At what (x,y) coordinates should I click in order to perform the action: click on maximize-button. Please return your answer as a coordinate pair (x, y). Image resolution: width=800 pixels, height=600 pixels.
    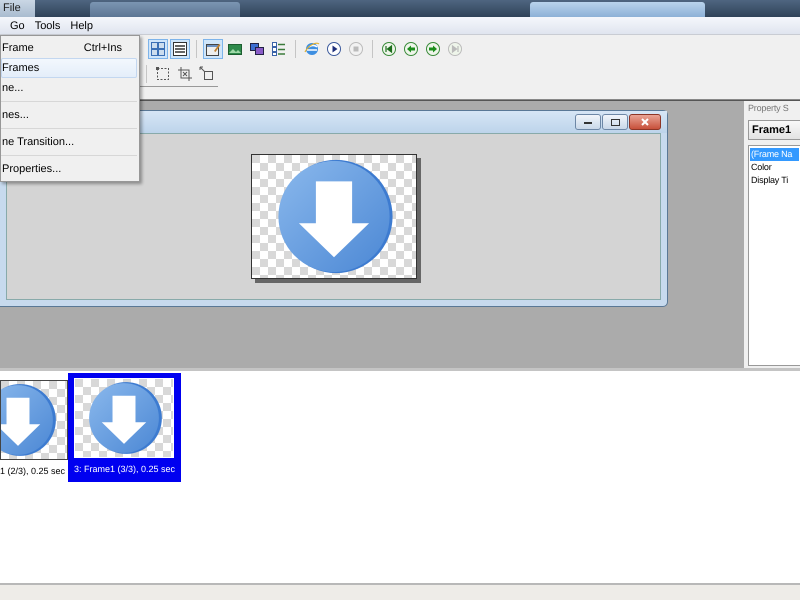
    Looking at the image, I should click on (615, 122).